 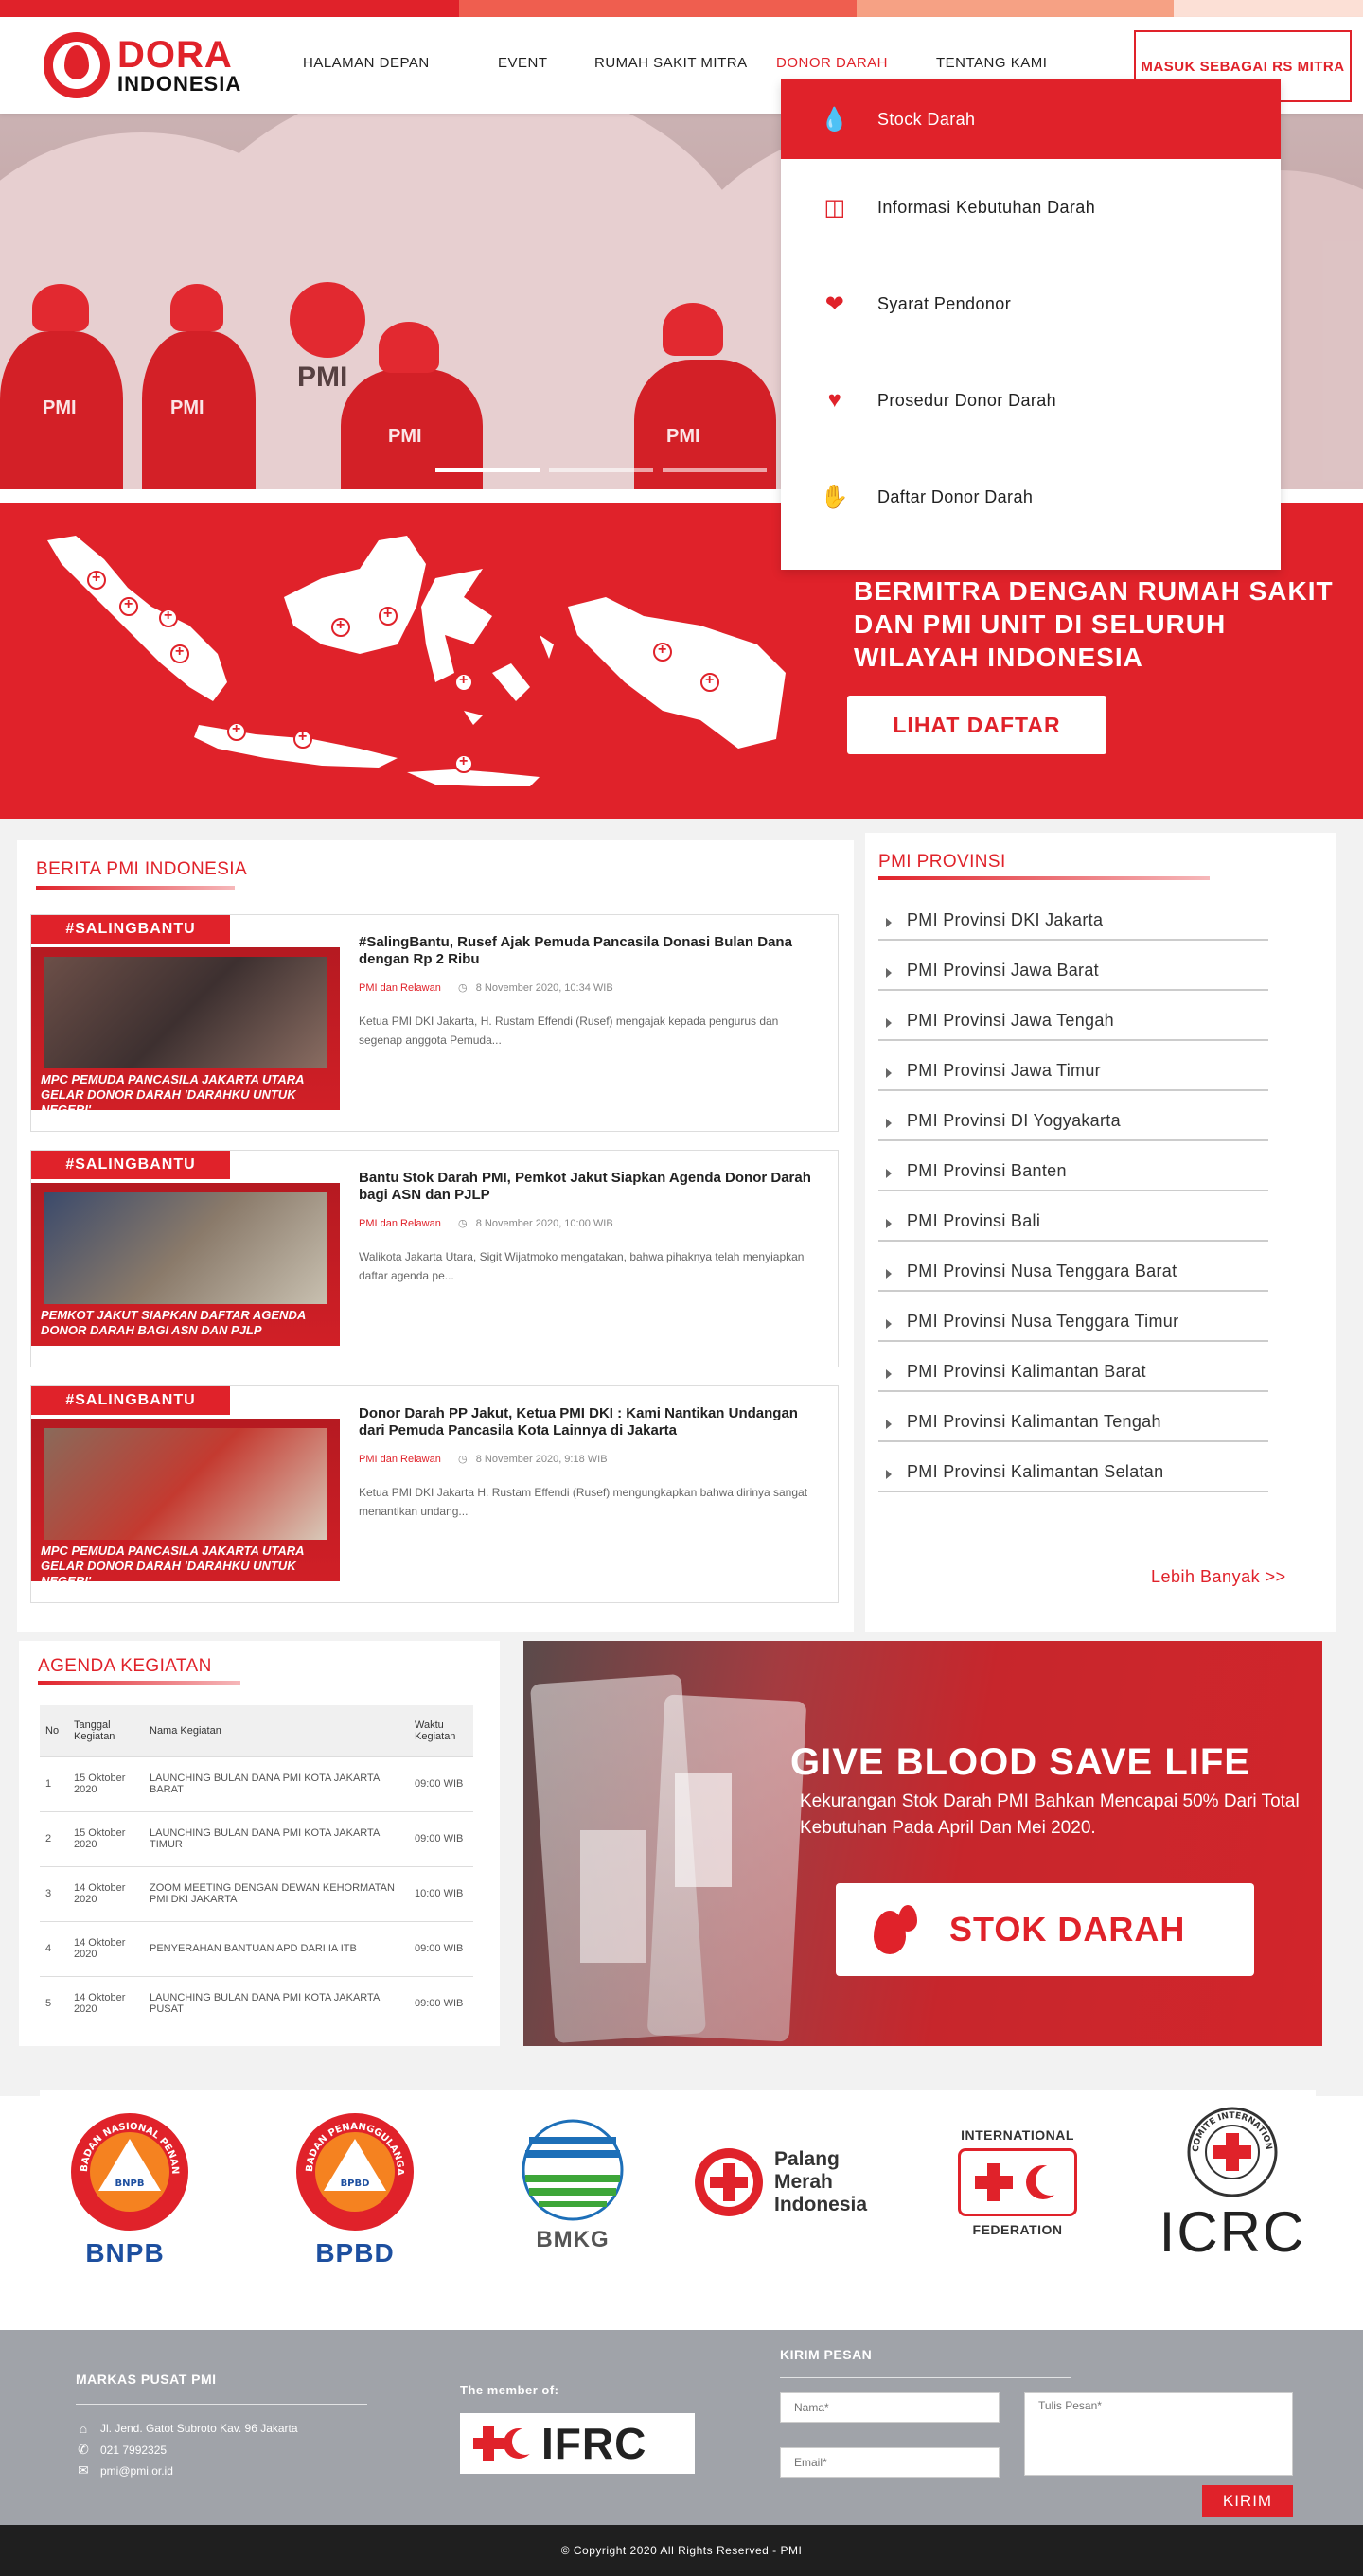 I want to click on nav-donor-darah: DONOR DARAH, so click(x=832, y=63).